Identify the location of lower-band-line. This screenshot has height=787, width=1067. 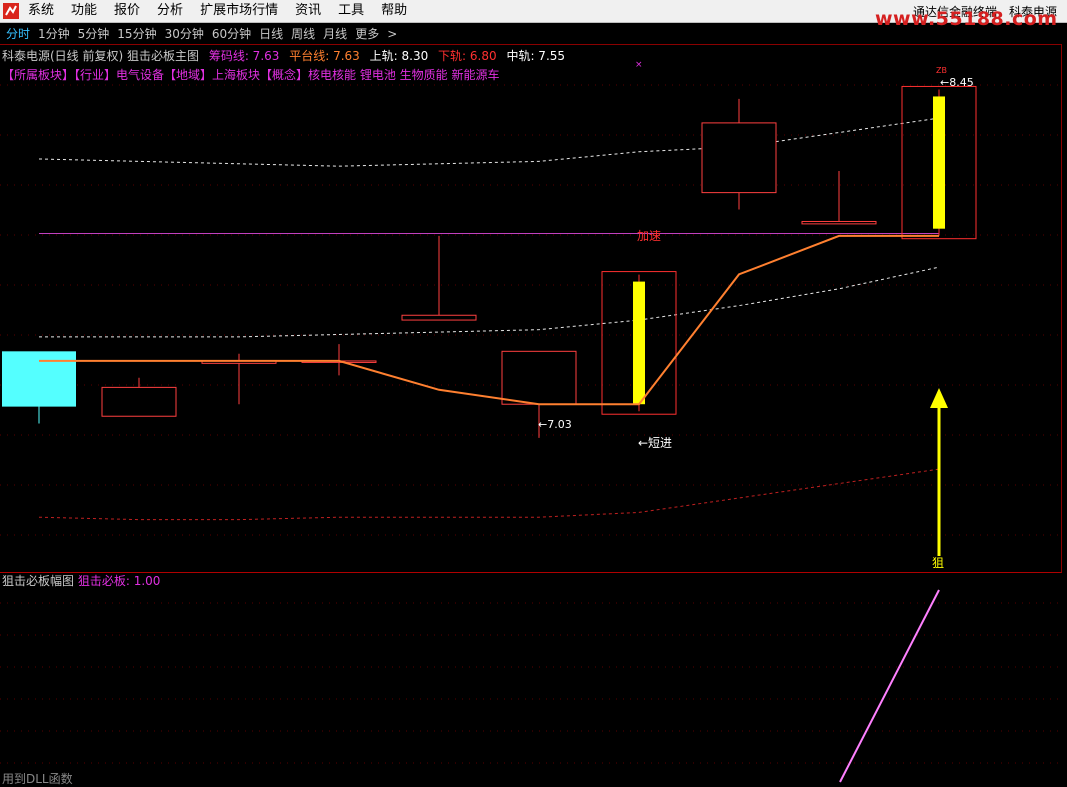
(489, 494).